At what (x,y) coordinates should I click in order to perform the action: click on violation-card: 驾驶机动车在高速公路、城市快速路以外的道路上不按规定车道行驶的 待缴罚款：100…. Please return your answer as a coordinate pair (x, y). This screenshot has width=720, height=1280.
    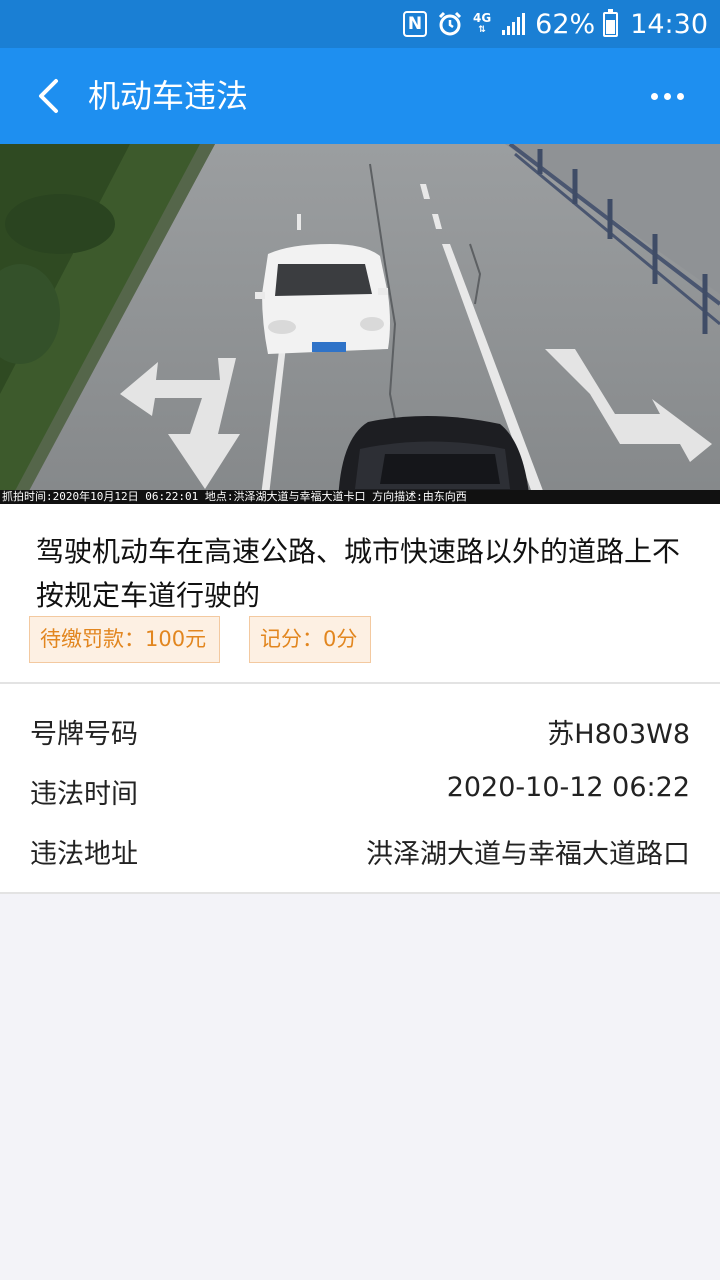
    Looking at the image, I should click on (360, 593).